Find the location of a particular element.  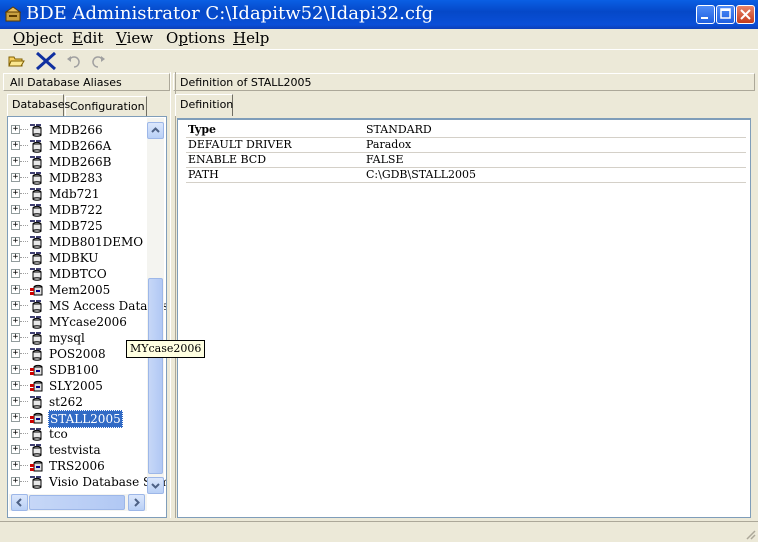

property-row: ENABLE BCD FALSE is located at coordinates (466, 160).